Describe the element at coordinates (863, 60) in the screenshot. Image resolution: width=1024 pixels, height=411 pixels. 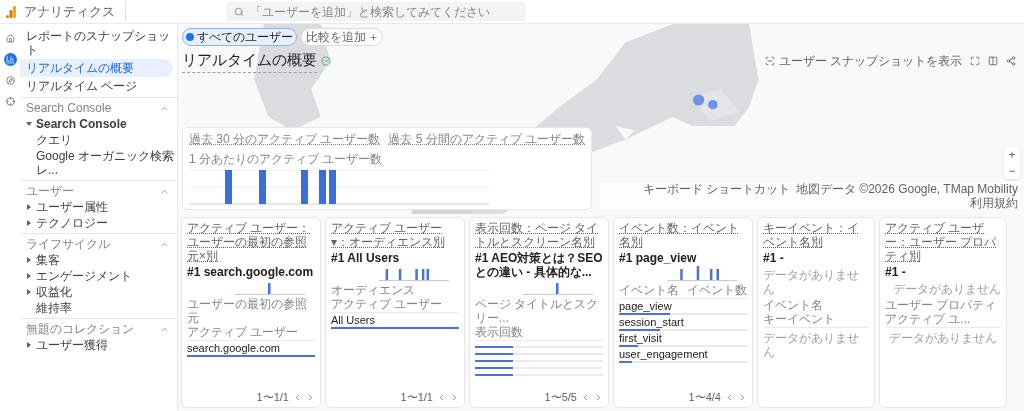
I see `snapshot-button: ユーザー スナップショットを表示` at that location.